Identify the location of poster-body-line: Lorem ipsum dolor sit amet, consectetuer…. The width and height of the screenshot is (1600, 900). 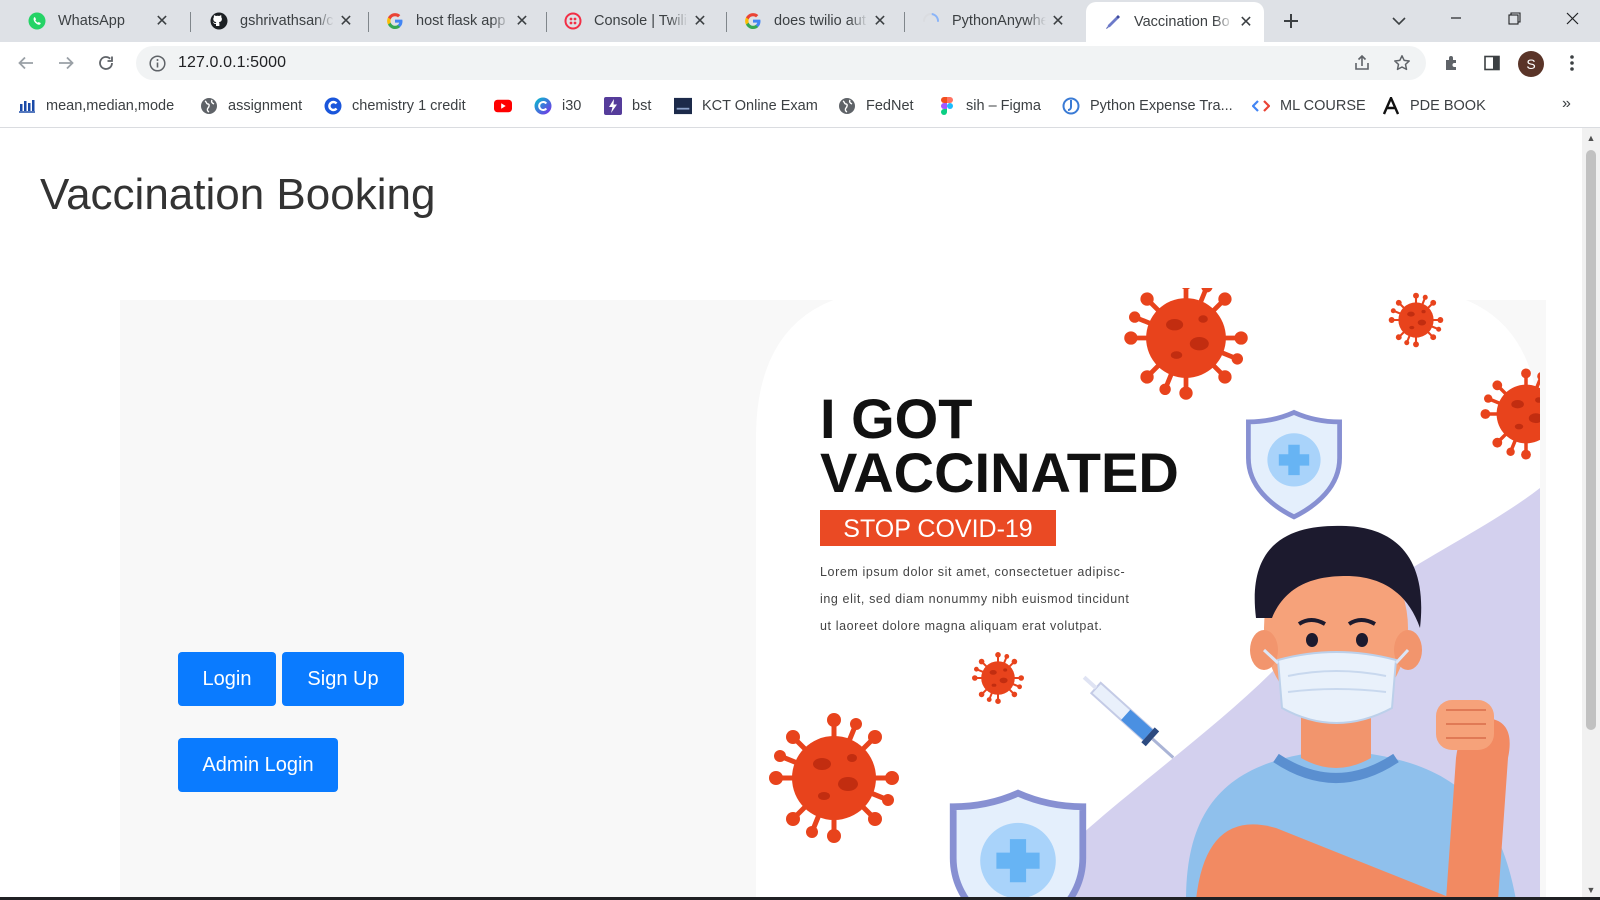
(972, 572).